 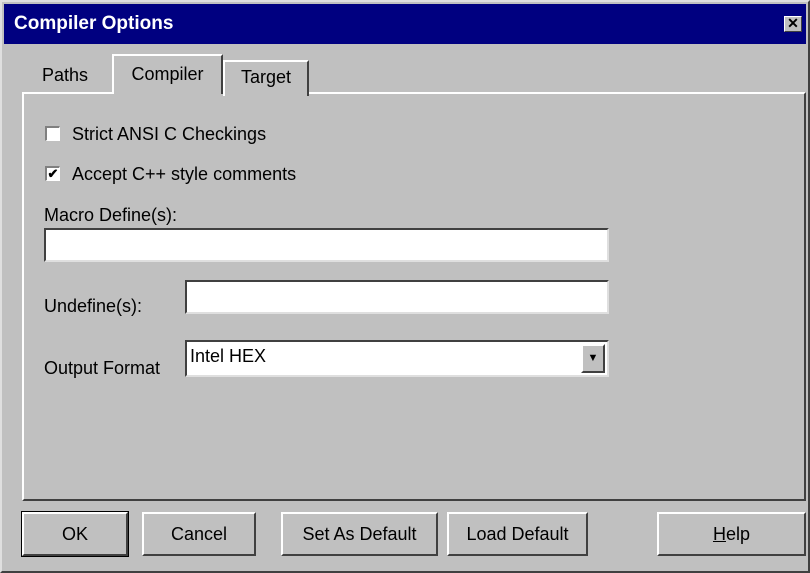 I want to click on macro-define-input, so click(x=326, y=245).